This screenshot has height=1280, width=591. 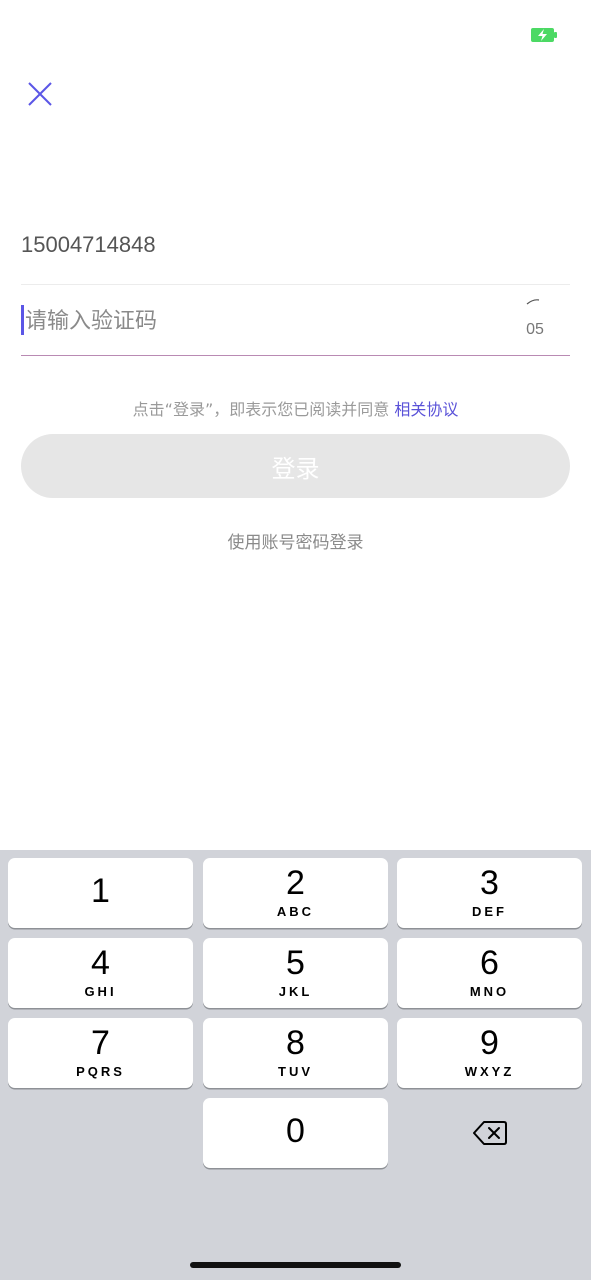 I want to click on key-digit: 3, so click(x=489, y=883).